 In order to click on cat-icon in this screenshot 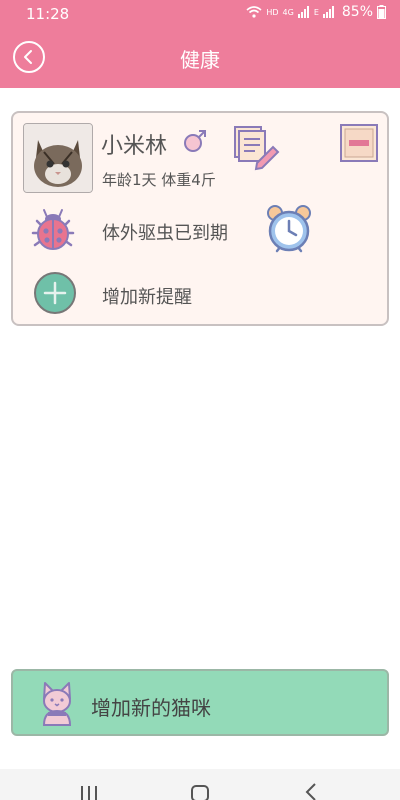, I will do `click(57, 704)`.